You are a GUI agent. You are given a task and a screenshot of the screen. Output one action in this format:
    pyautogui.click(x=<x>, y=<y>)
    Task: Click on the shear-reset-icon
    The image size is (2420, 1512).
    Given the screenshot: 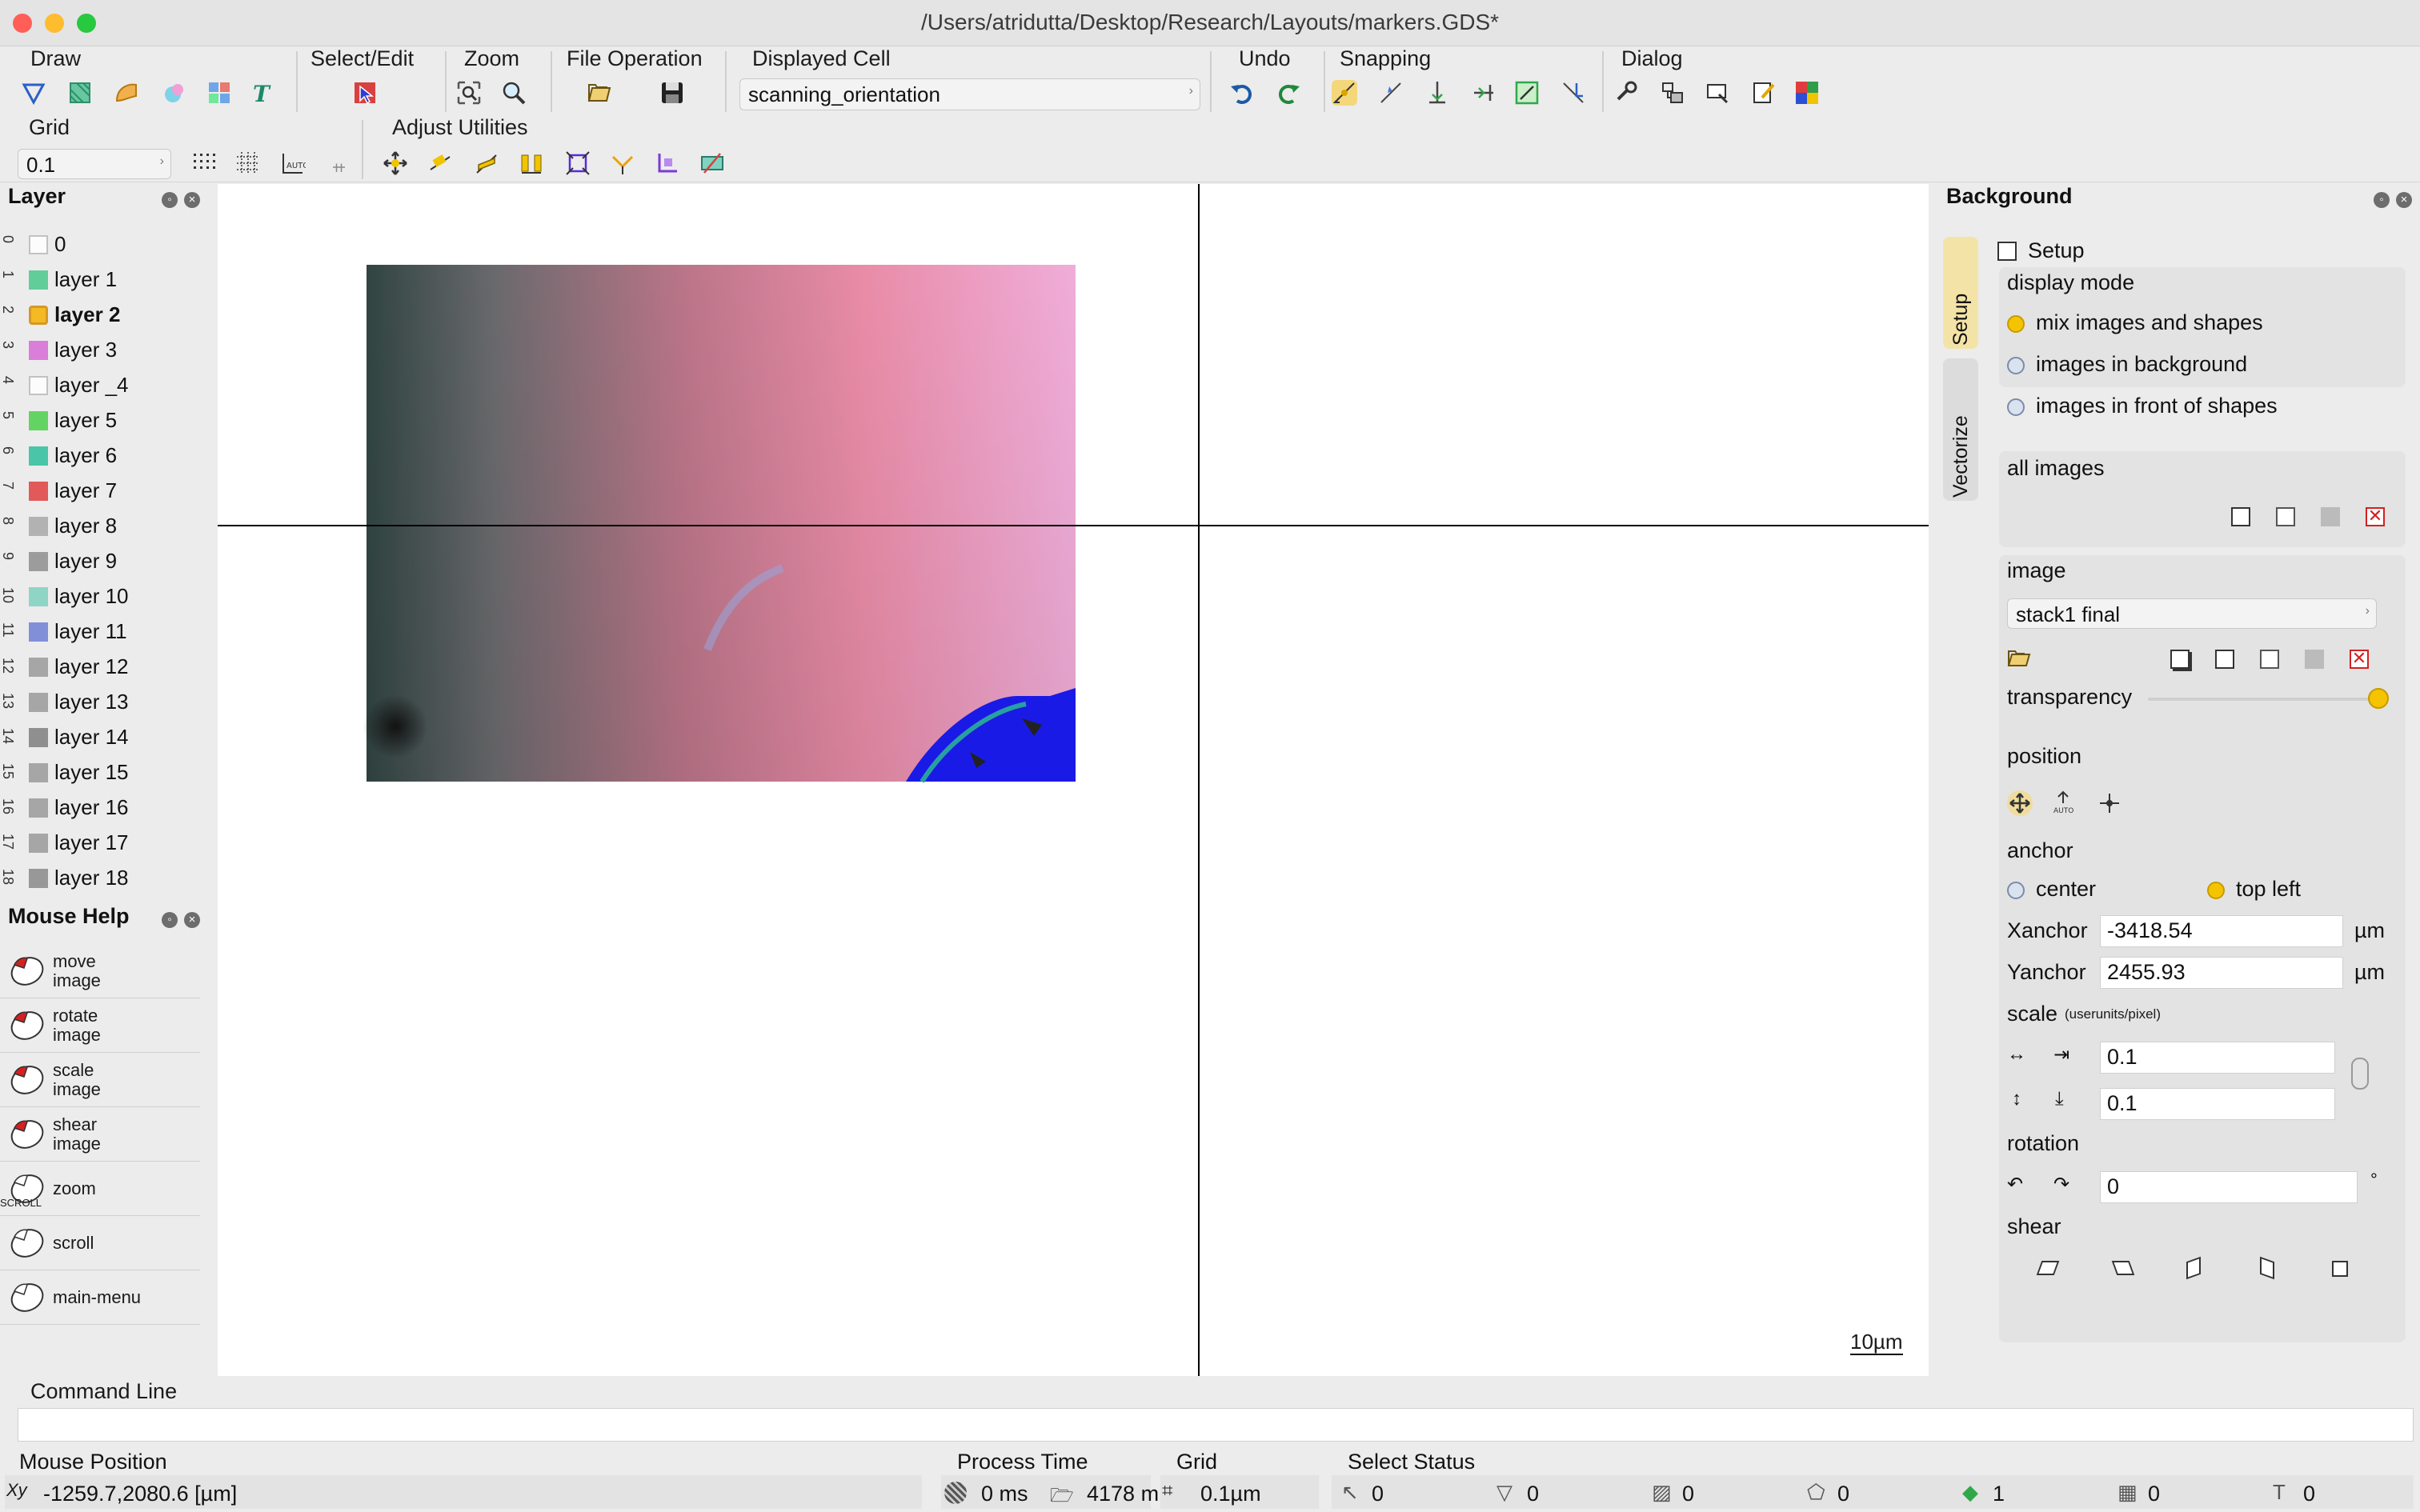 What is the action you would take?
    pyautogui.click(x=2340, y=1269)
    